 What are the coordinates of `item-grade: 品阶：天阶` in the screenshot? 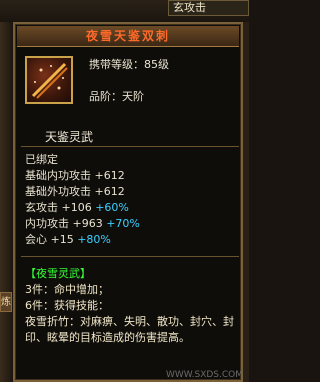 It's located at (116, 96).